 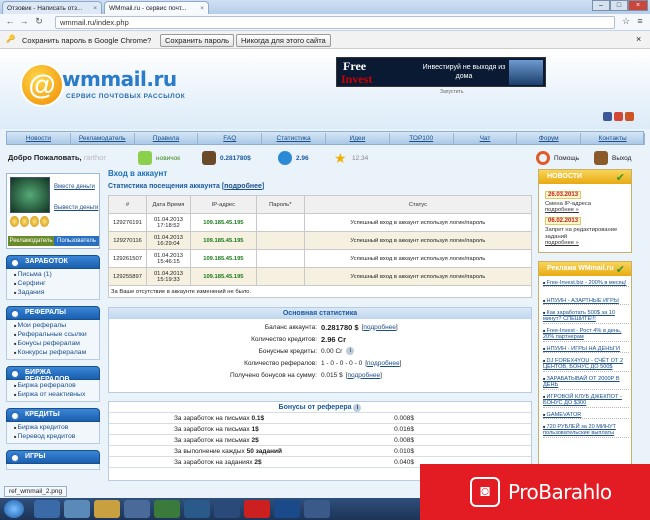 I want to click on menu-item: Форум, so click(x=549, y=139).